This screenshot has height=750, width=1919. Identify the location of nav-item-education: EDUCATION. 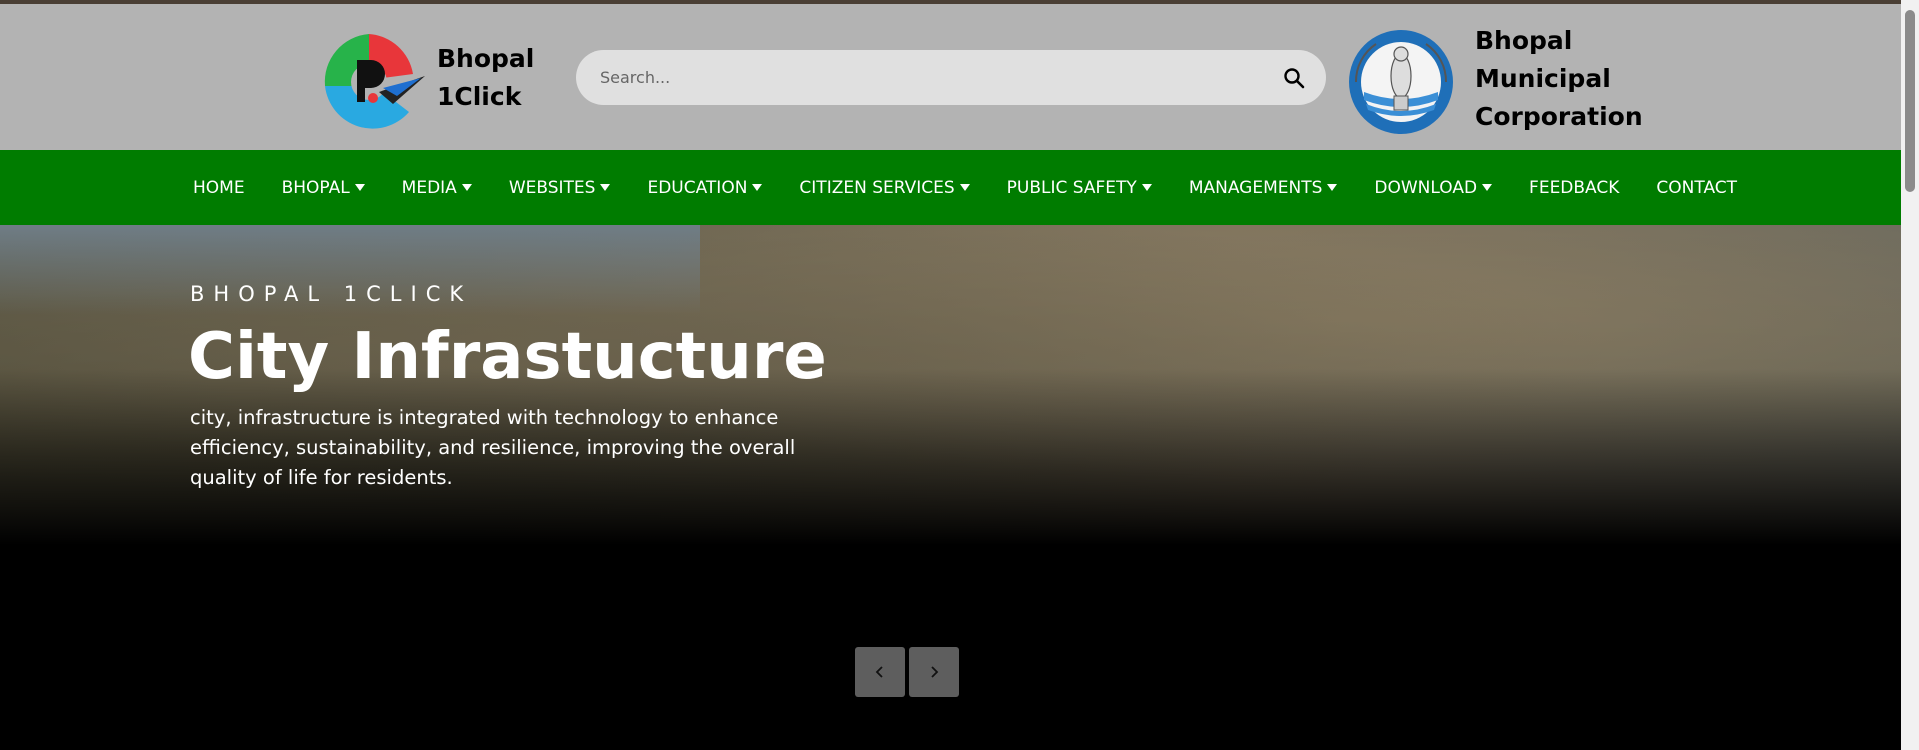
(705, 187).